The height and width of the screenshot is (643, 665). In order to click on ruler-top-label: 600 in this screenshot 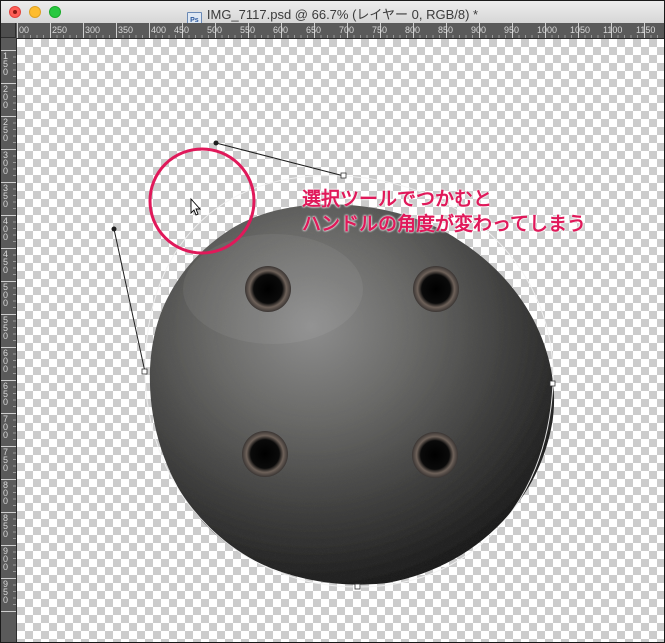, I will do `click(281, 30)`.